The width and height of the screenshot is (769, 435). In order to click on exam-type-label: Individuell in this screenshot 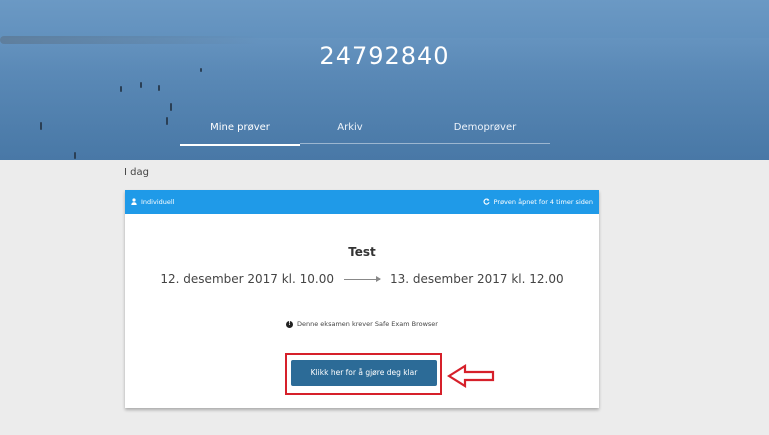, I will do `click(158, 202)`.